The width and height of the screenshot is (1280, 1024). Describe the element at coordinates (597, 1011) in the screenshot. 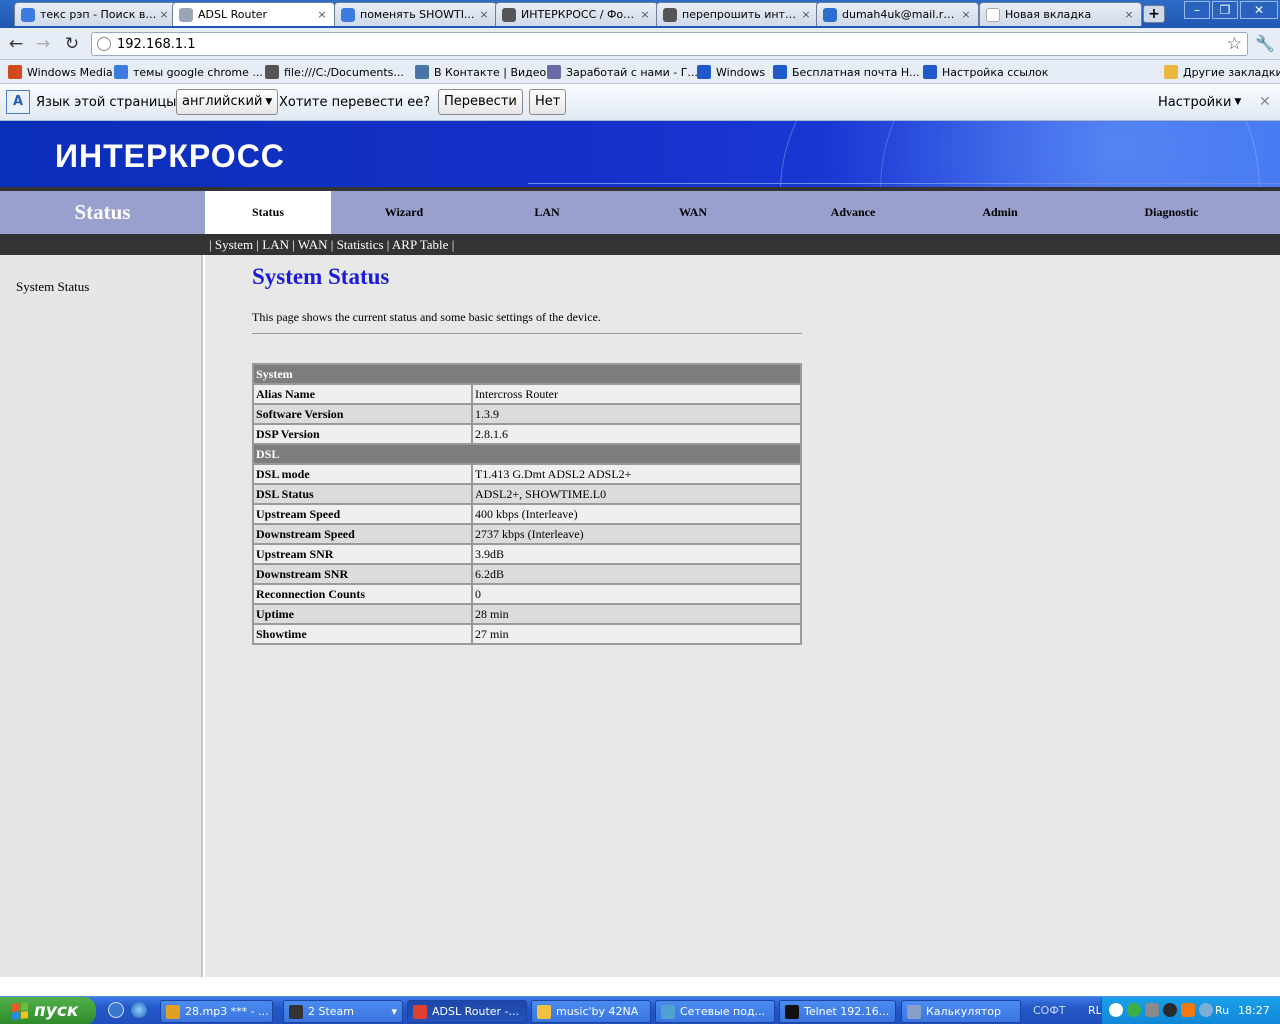

I see `taskbar-item-label: music'by 42NA` at that location.